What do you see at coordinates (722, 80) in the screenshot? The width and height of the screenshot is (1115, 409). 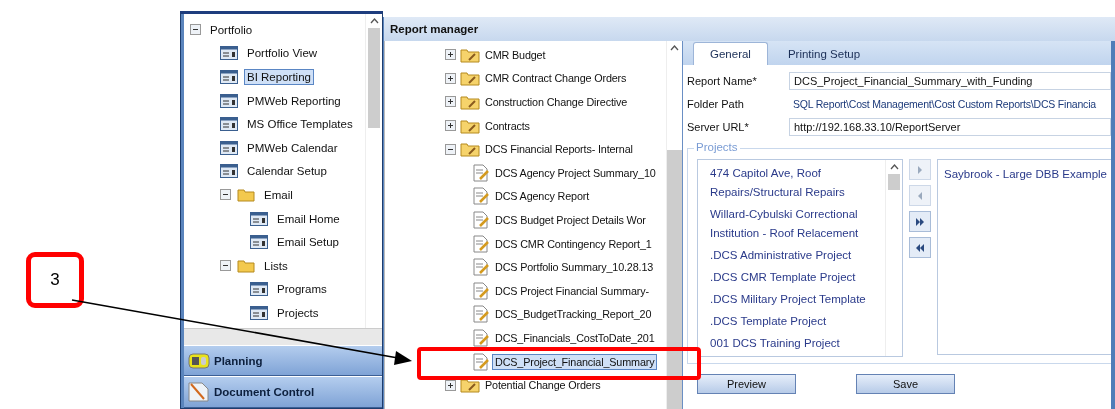 I see `field-label: Report Name*` at bounding box center [722, 80].